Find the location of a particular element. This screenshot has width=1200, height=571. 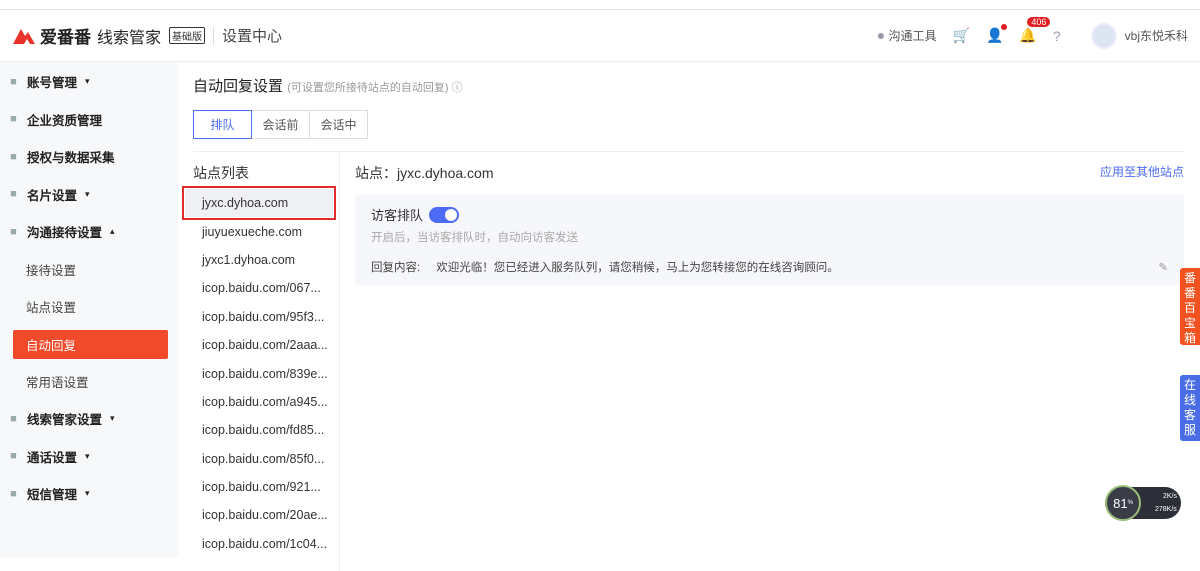

sidebar-item-label: 线索管家设置 is located at coordinates (65, 420).